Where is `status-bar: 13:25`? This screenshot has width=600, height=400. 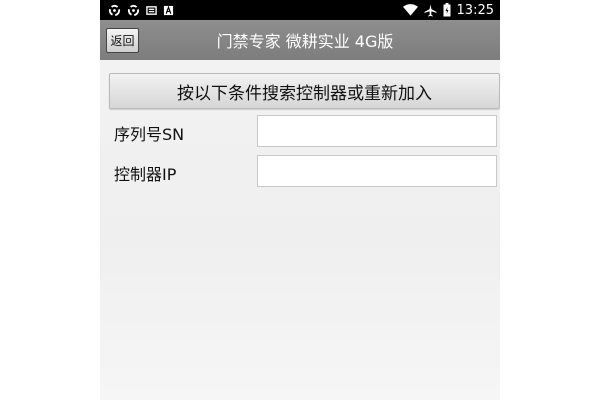 status-bar: 13:25 is located at coordinates (300, 10).